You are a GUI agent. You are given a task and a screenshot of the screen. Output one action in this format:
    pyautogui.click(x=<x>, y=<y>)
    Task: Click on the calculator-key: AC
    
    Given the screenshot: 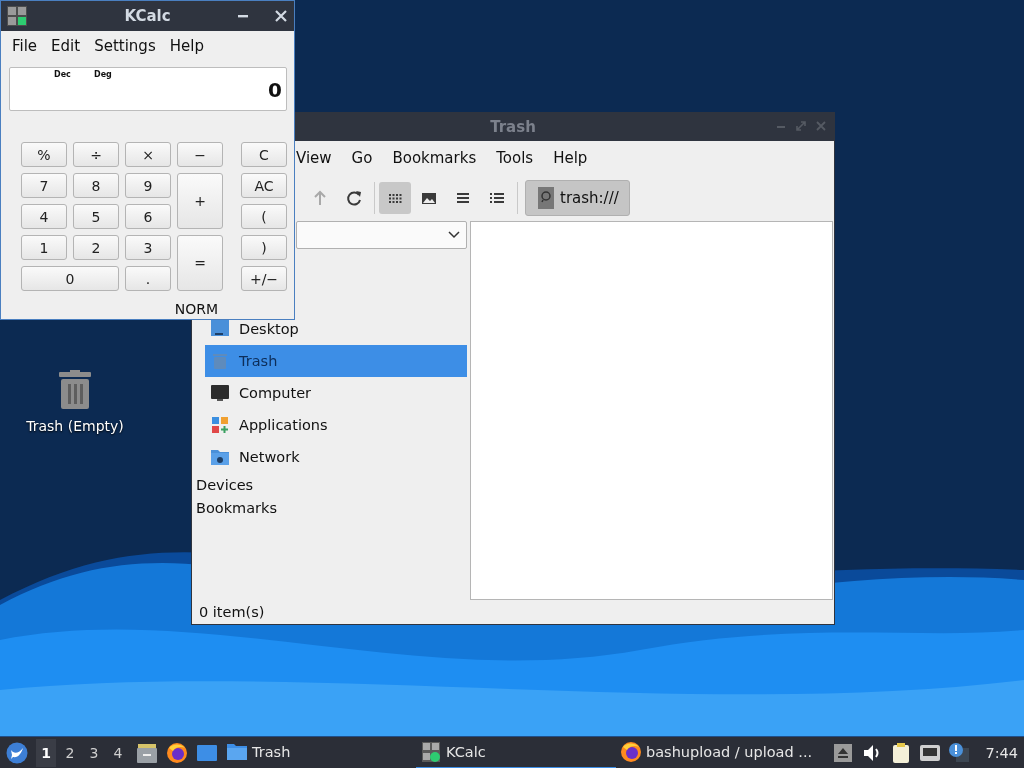 What is the action you would take?
    pyautogui.click(x=264, y=185)
    